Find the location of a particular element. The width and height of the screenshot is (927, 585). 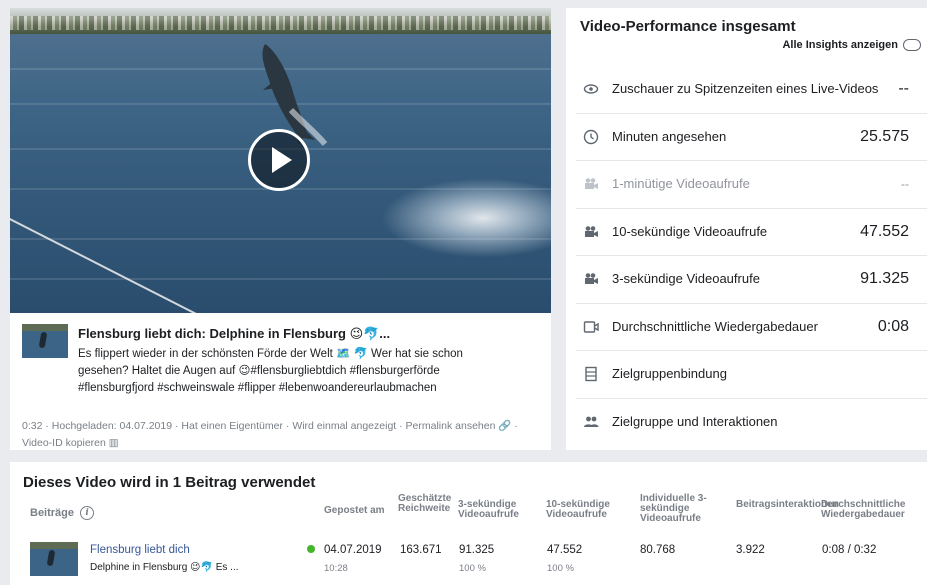

playback-icon is located at coordinates (591, 327).